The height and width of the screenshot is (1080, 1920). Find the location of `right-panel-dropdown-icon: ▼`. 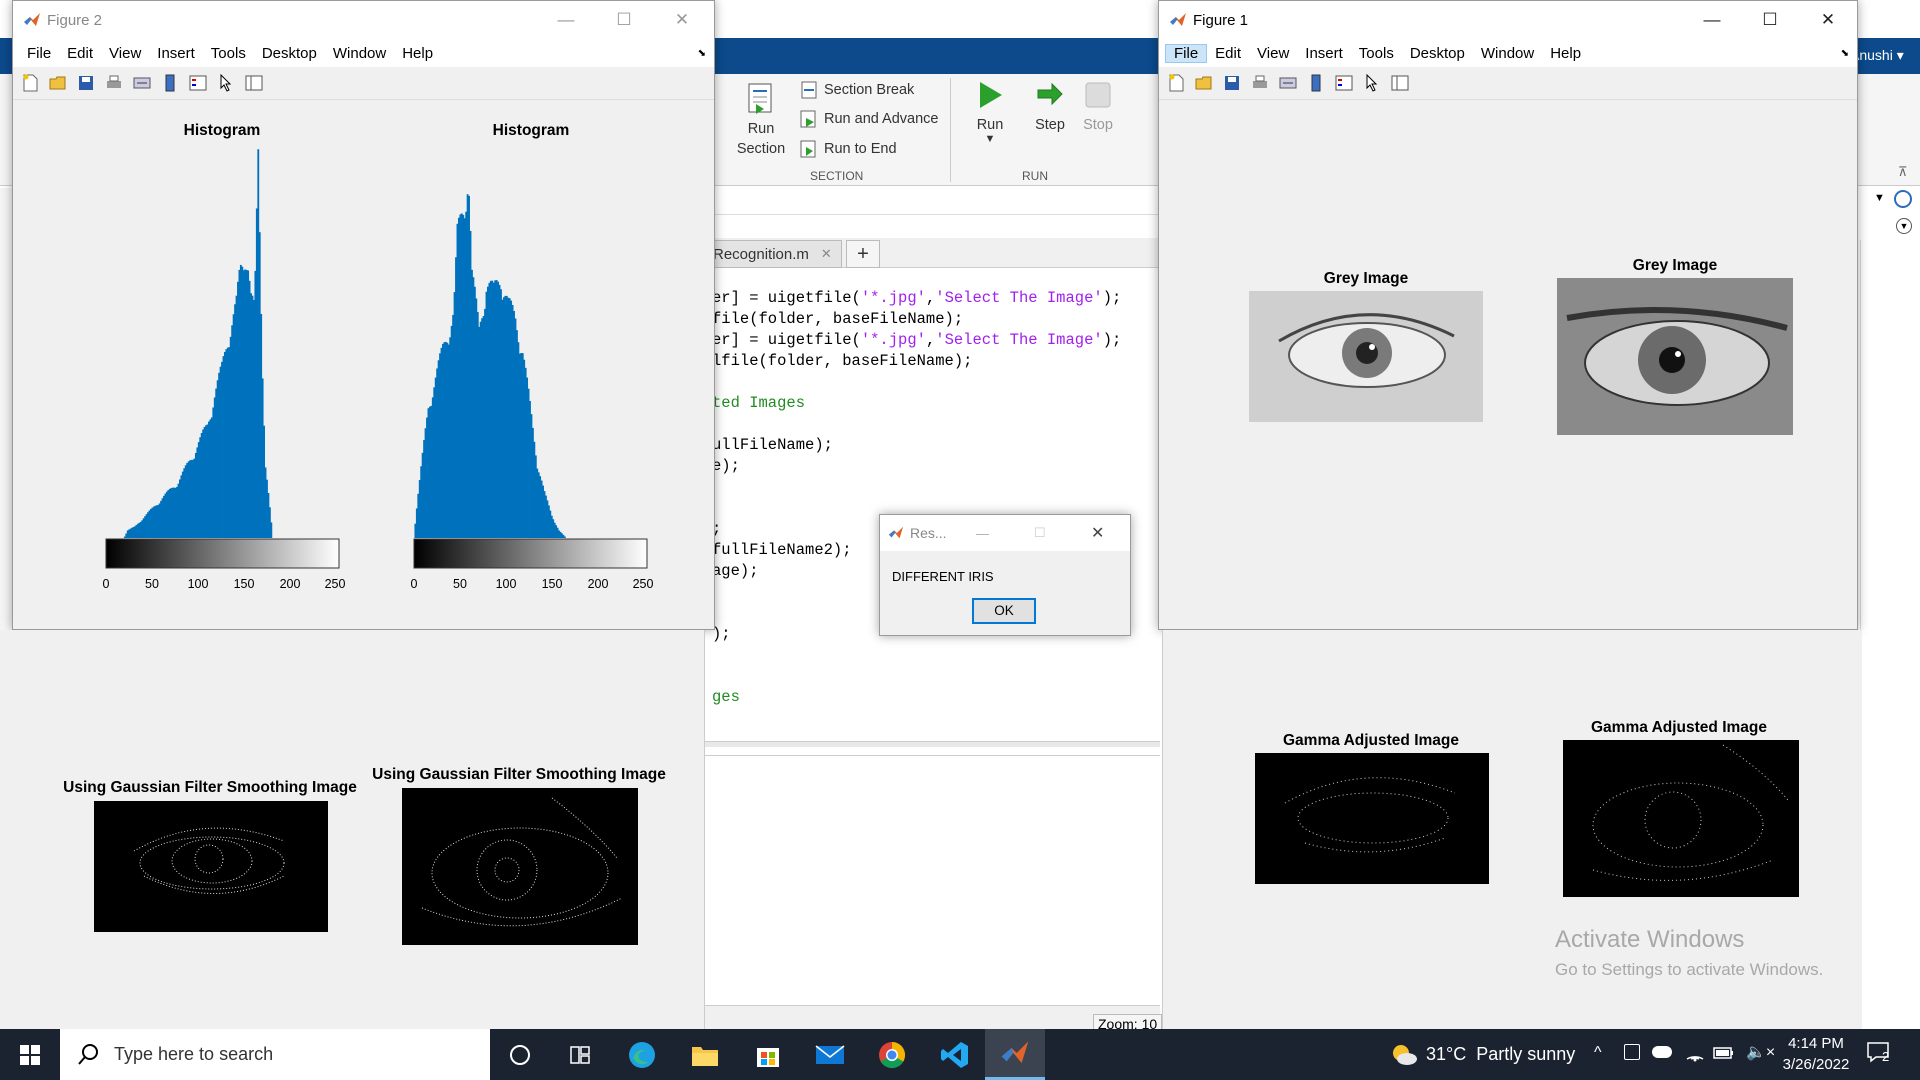

right-panel-dropdown-icon: ▼ is located at coordinates (1879, 198).